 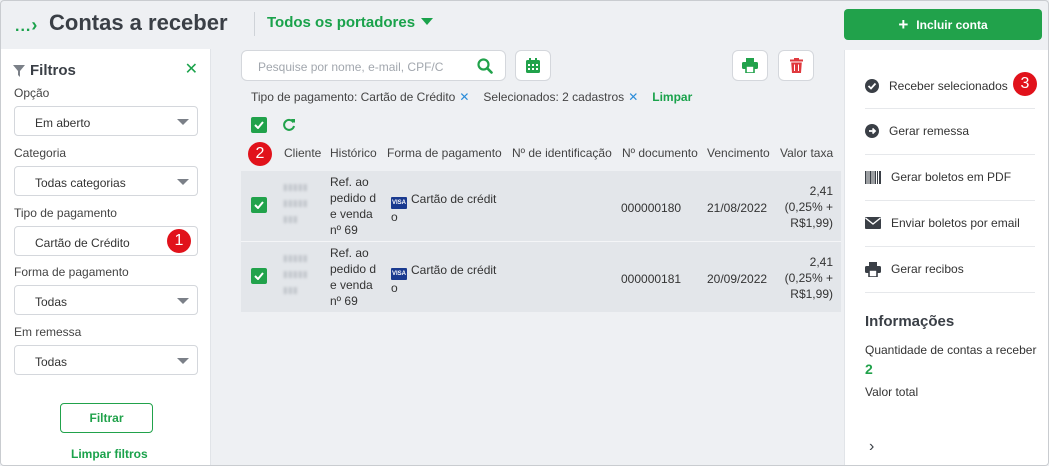 I want to click on caret-down-icon, so click(x=427, y=21).